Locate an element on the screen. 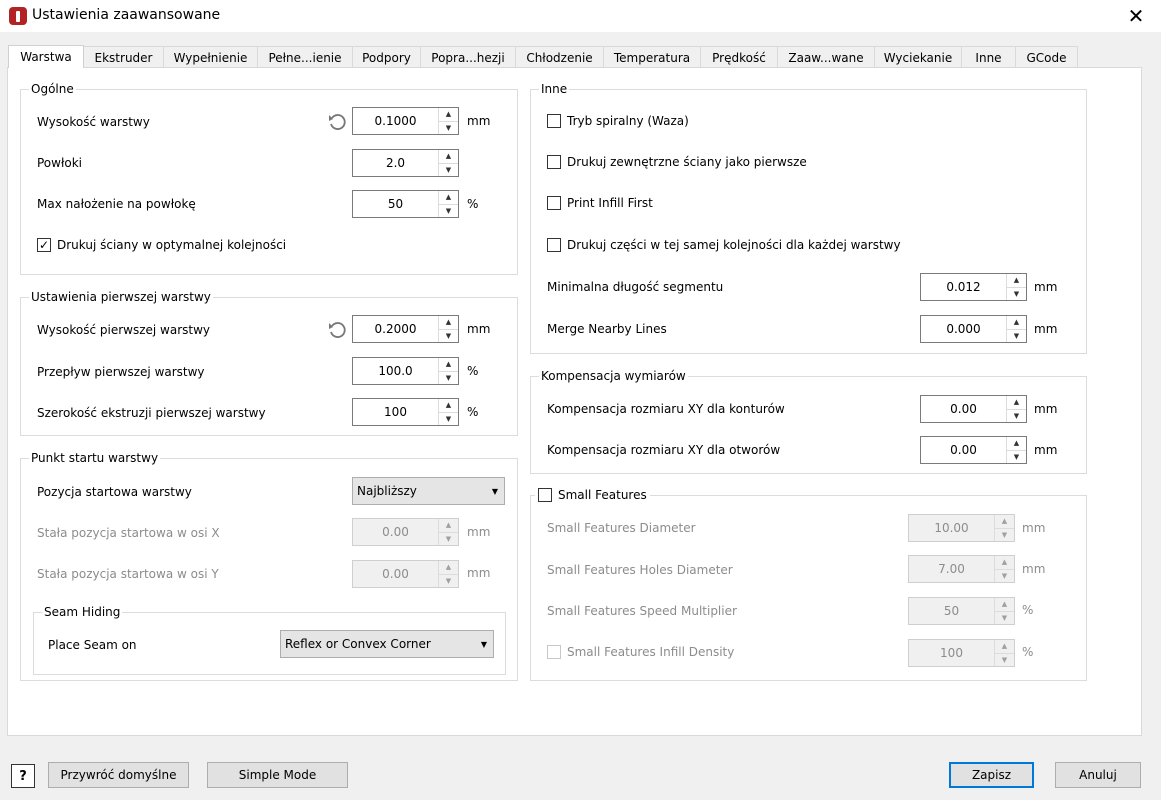 Image resolution: width=1161 pixels, height=800 pixels. group-general-title: Ogólne is located at coordinates (52, 89).